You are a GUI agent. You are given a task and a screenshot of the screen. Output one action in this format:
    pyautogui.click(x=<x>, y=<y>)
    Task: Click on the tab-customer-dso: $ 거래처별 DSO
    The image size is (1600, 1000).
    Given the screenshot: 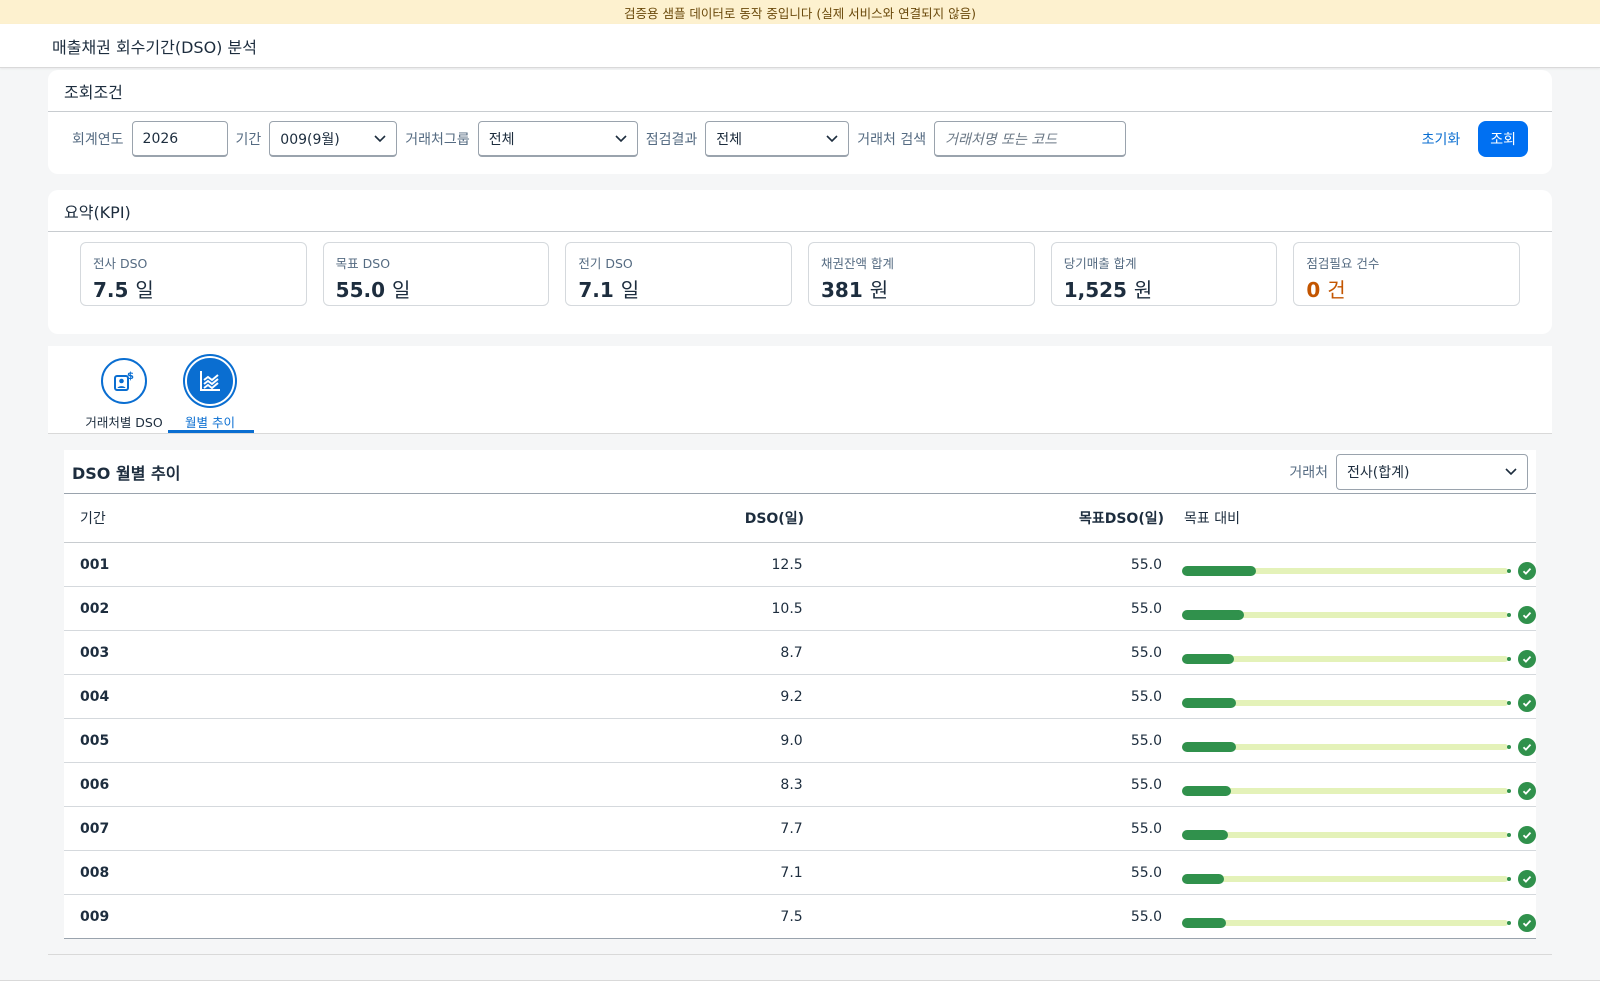 What is the action you would take?
    pyautogui.click(x=124, y=394)
    